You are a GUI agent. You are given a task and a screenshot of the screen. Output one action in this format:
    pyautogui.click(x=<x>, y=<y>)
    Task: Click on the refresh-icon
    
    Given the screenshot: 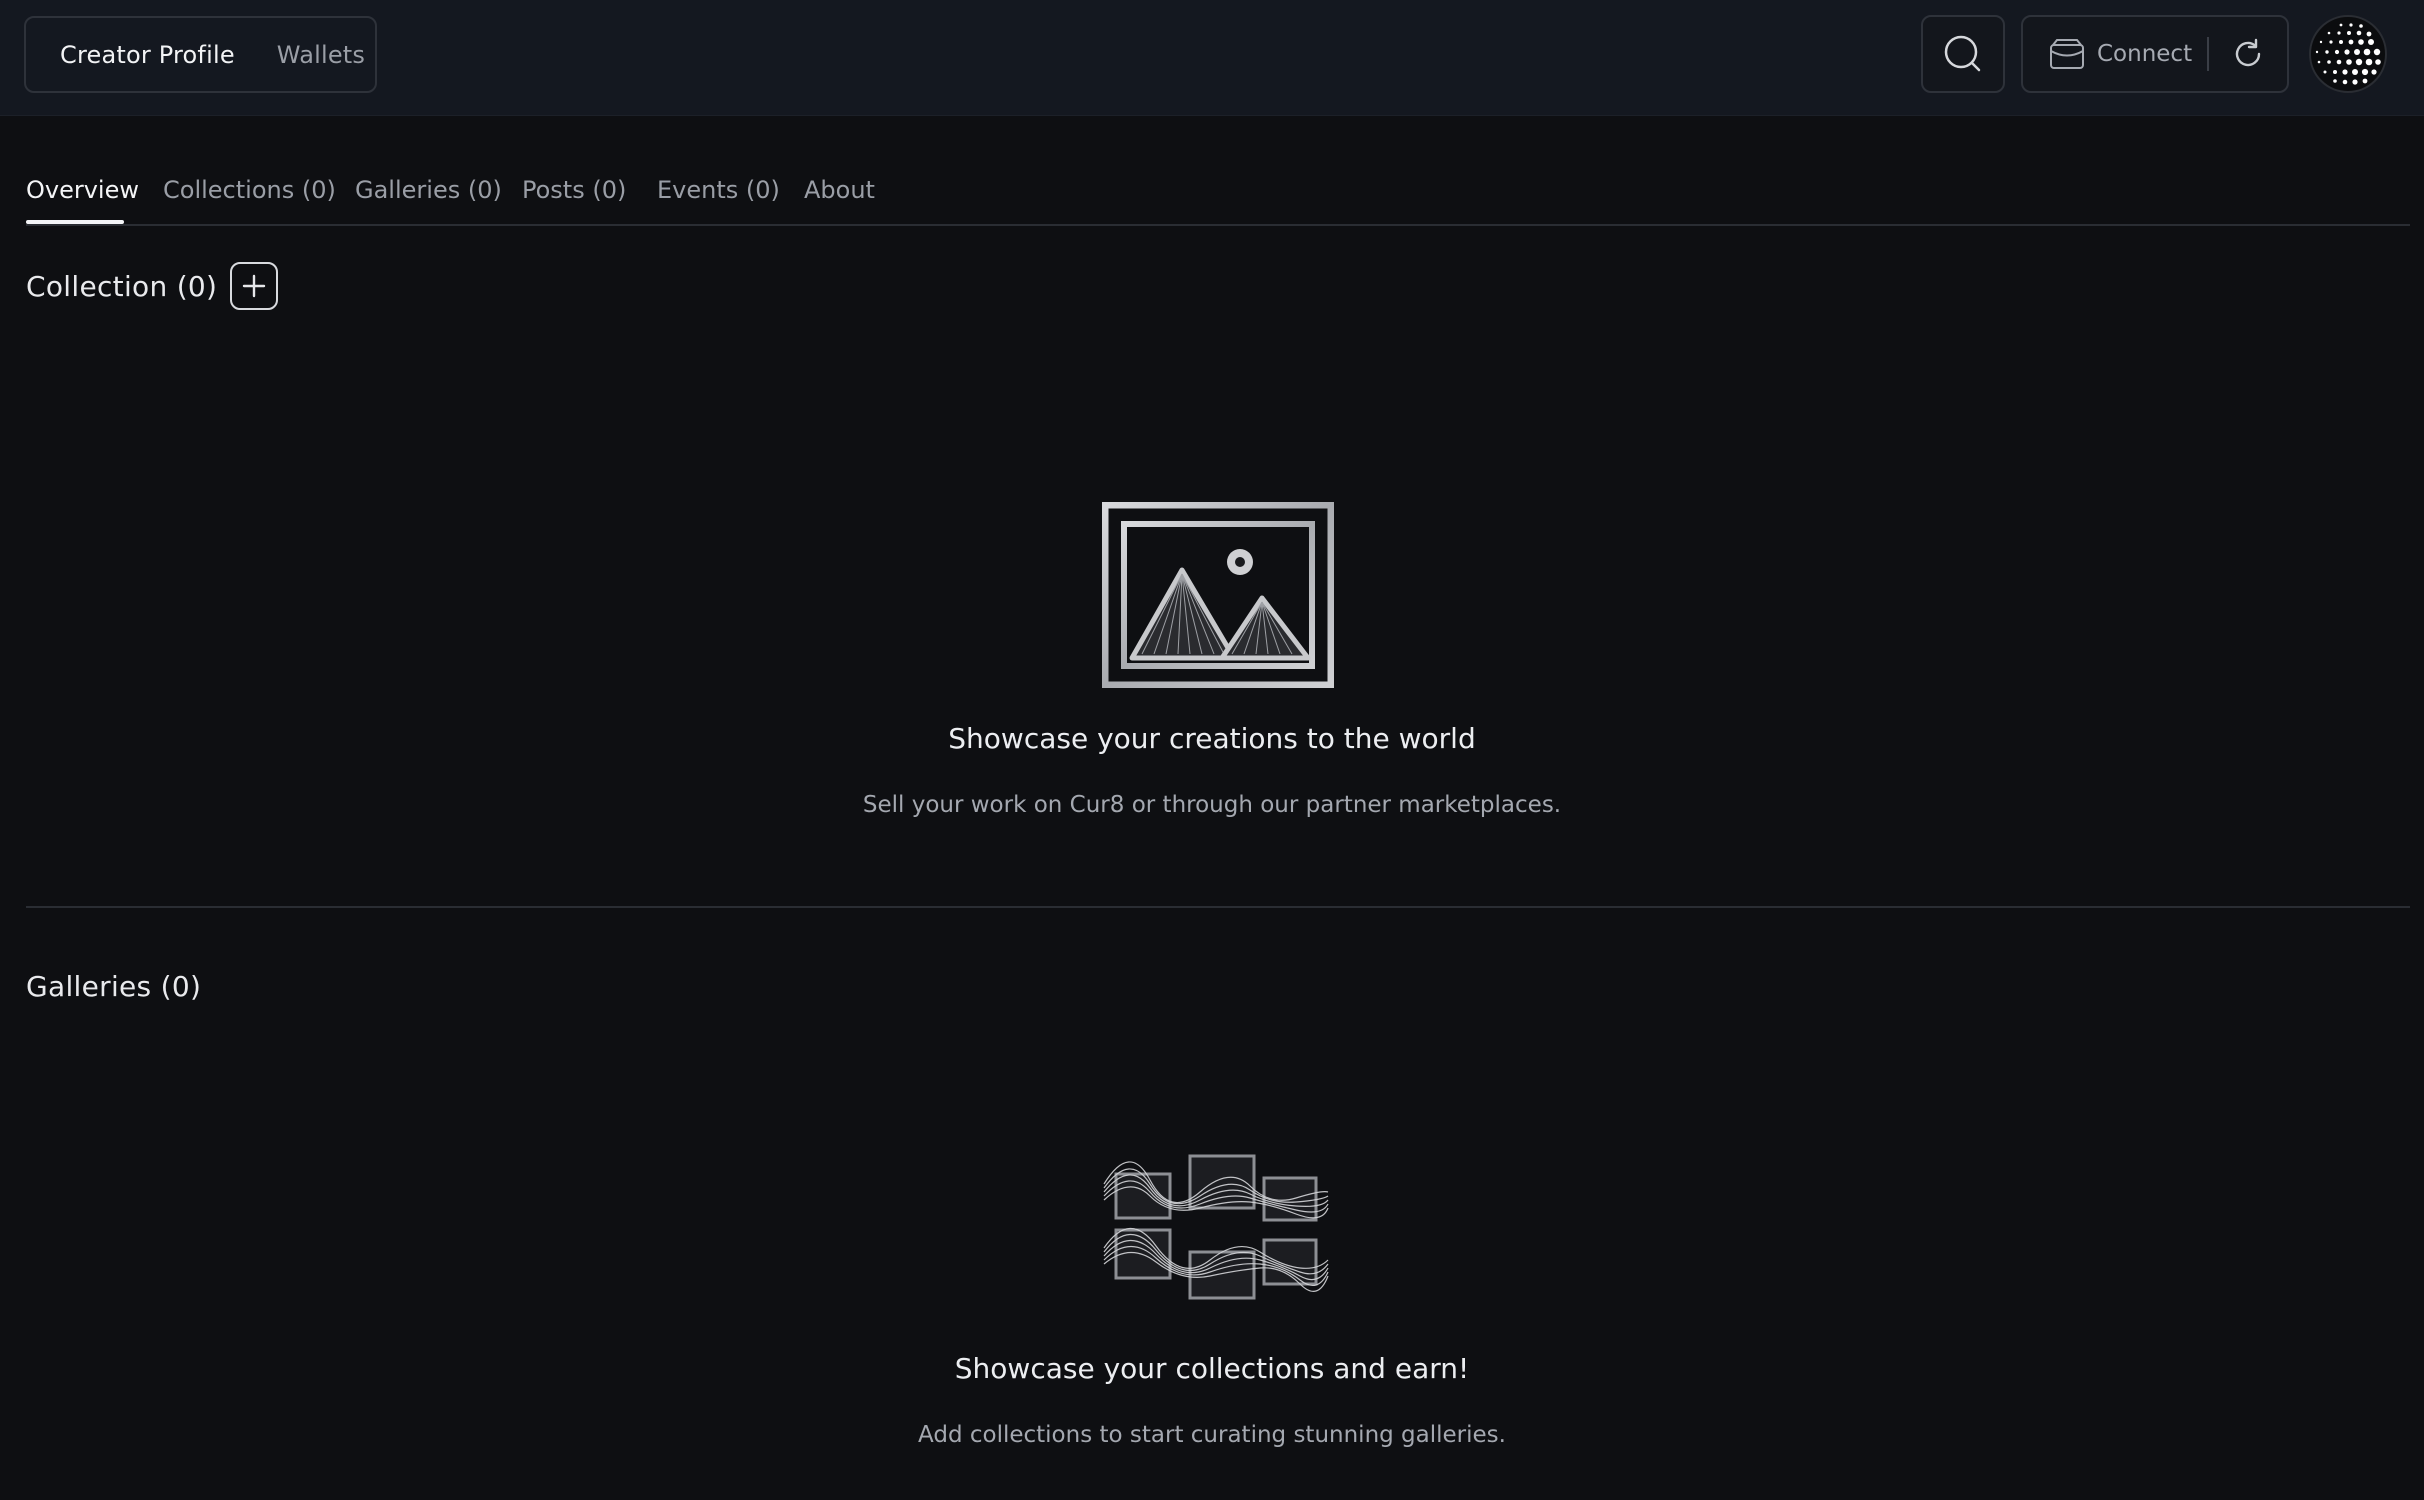 What is the action you would take?
    pyautogui.click(x=2248, y=52)
    